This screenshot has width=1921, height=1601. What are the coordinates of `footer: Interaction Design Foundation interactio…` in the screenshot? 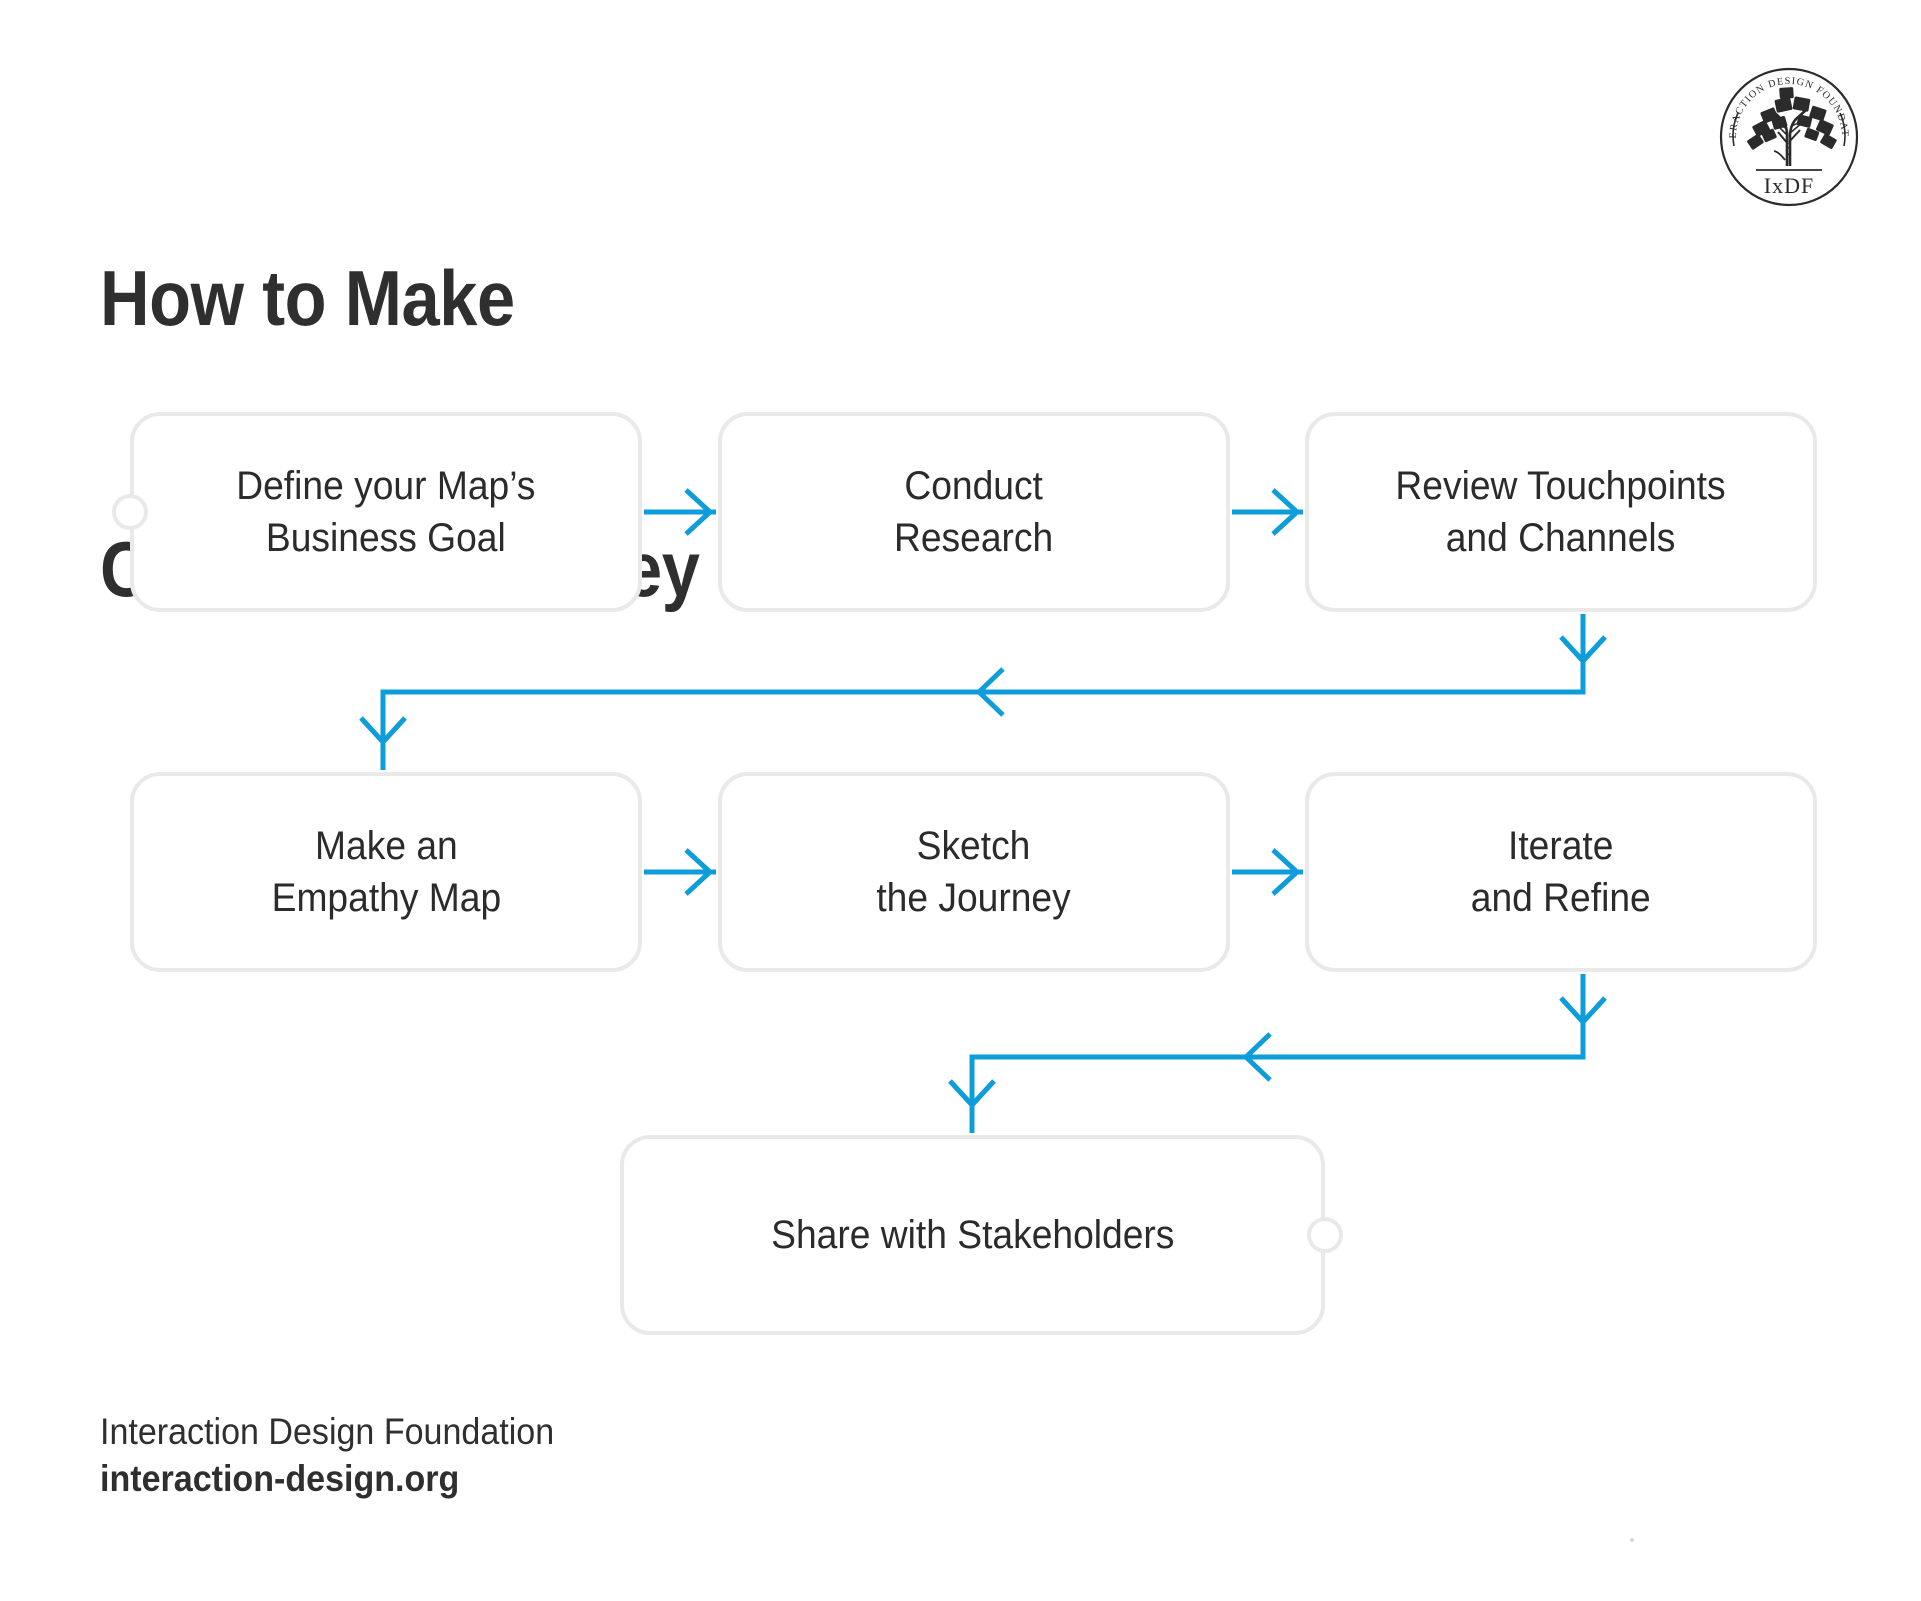 It's located at (347, 1455).